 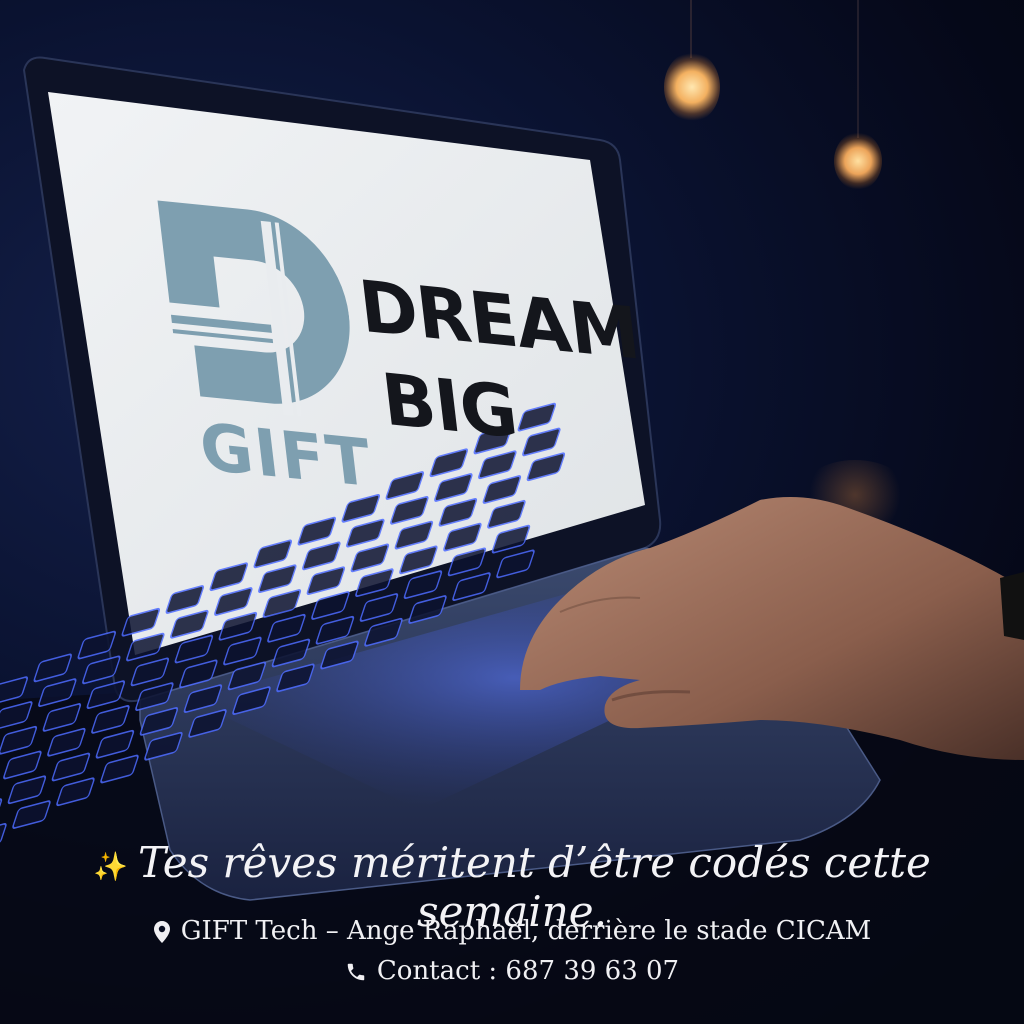 I want to click on map-pin-icon, so click(x=161, y=932).